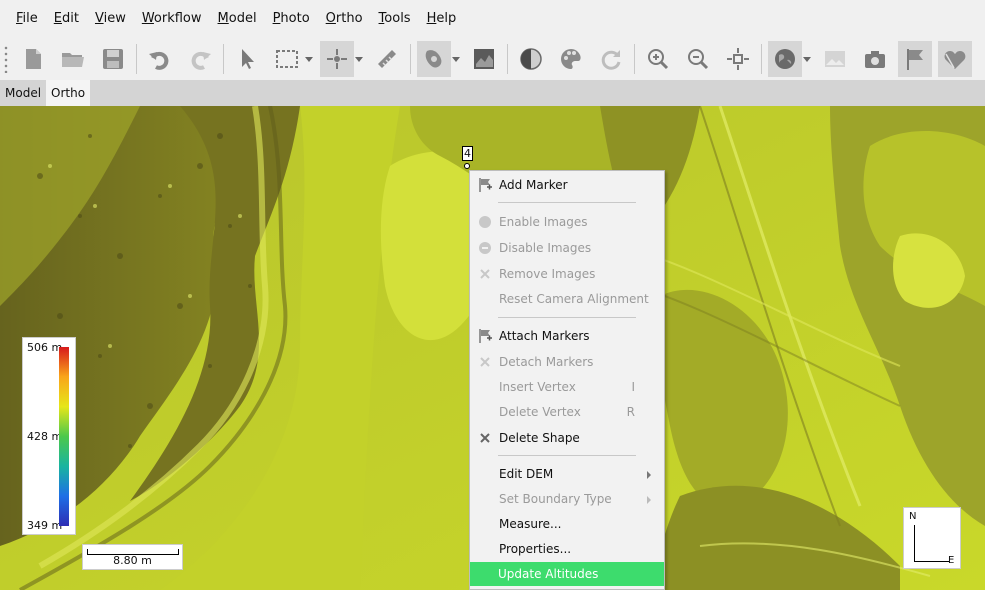  Describe the element at coordinates (492, 93) in the screenshot. I see `tab-strip: Model Ortho` at that location.